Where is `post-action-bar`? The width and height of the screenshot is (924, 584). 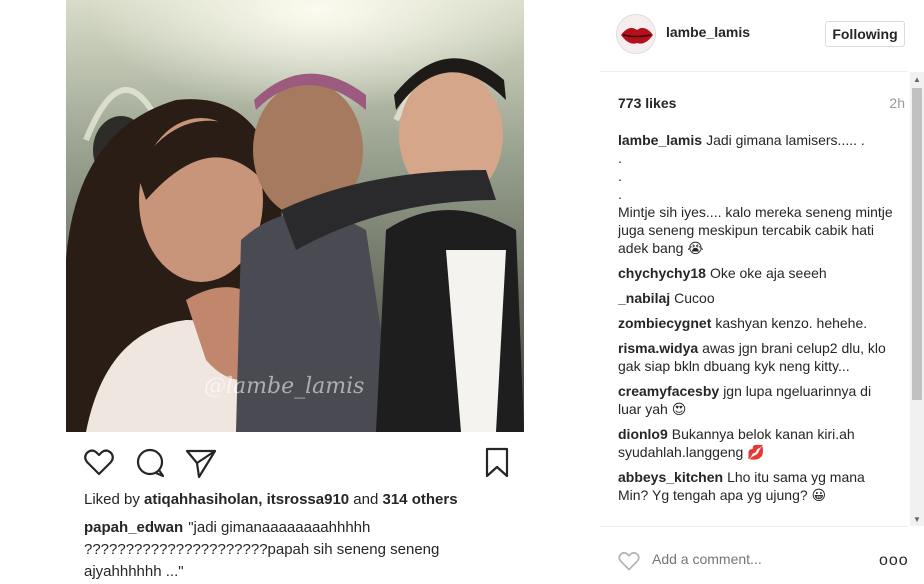
post-action-bar is located at coordinates (295, 463).